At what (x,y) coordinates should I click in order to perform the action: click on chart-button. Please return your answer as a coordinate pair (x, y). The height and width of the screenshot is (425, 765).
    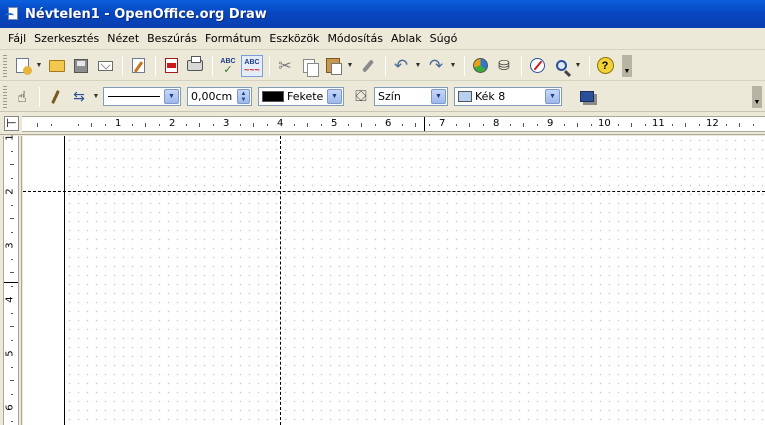
    Looking at the image, I should click on (480, 66).